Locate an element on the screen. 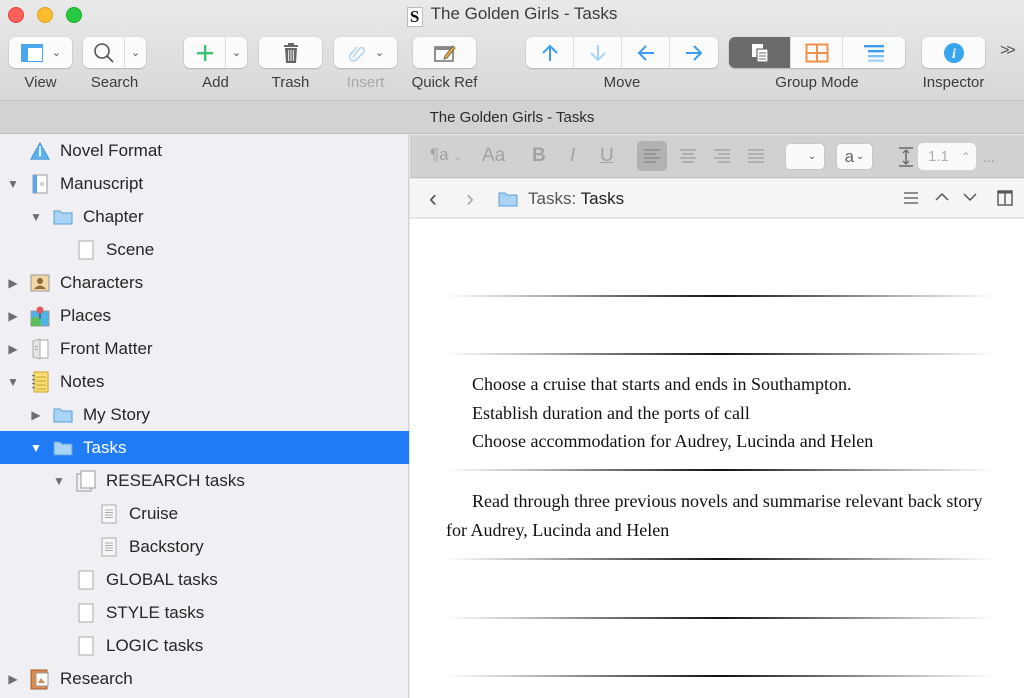 The image size is (1024, 698). binder-item-backstory: Backstory is located at coordinates (204, 546).